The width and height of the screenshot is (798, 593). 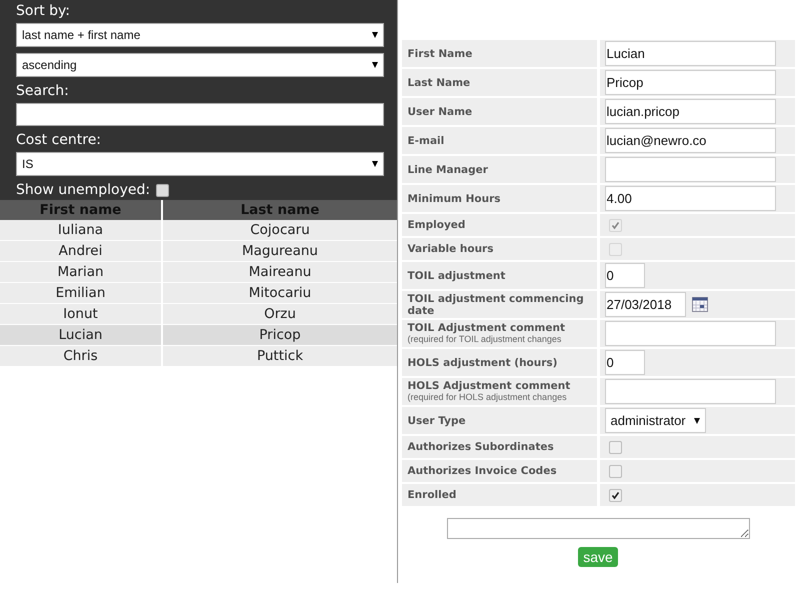 What do you see at coordinates (198, 314) in the screenshot?
I see `employee-row: Ionut Orzu` at bounding box center [198, 314].